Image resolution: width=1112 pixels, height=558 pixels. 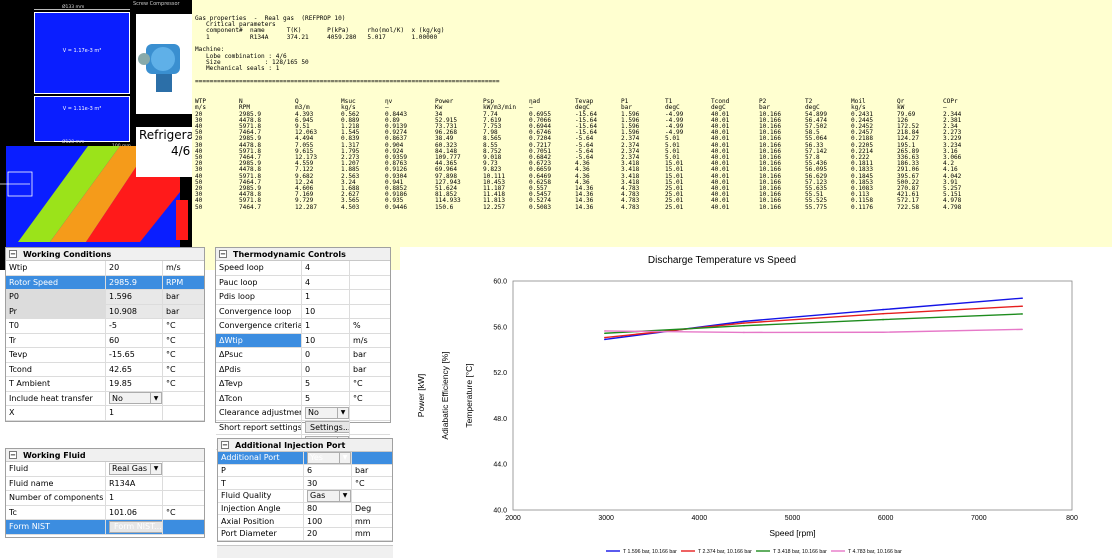 I want to click on injection-port-row-axial-position: Axial Position 100 mm, so click(x=305, y=522).